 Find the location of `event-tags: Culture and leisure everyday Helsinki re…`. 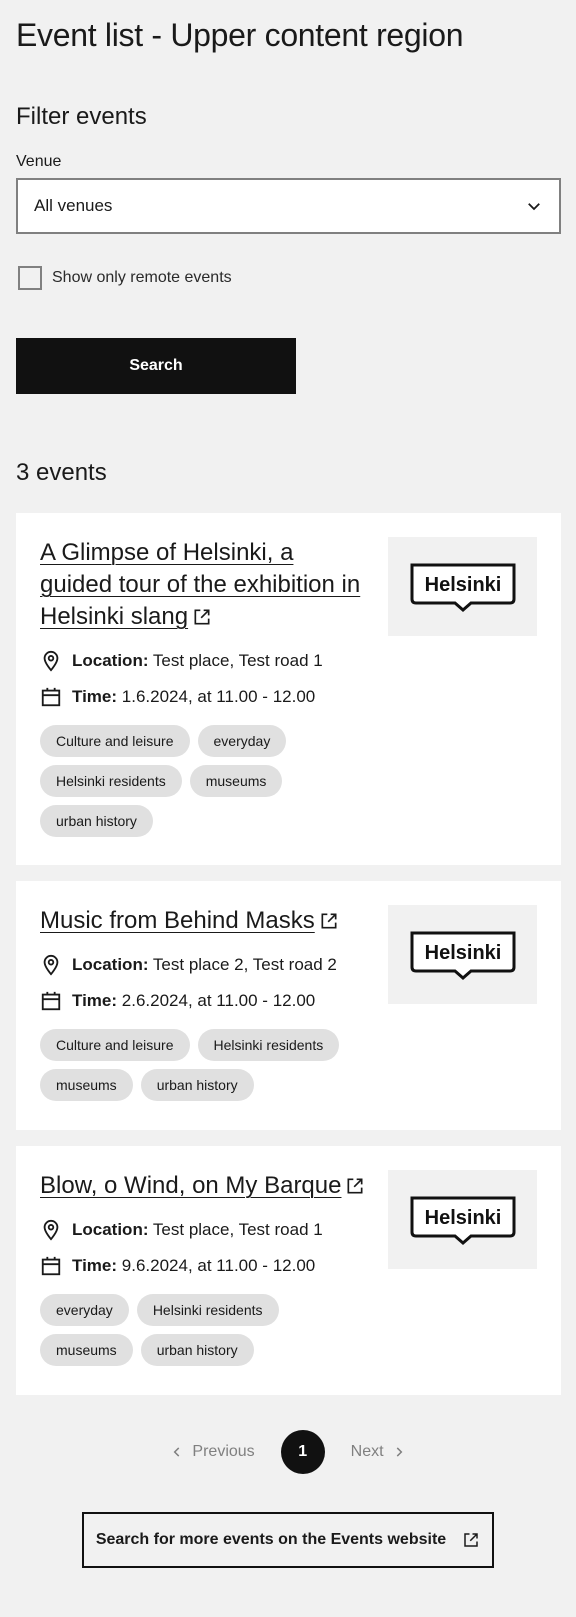

event-tags: Culture and leisure everyday Helsinki re… is located at coordinates (190, 781).